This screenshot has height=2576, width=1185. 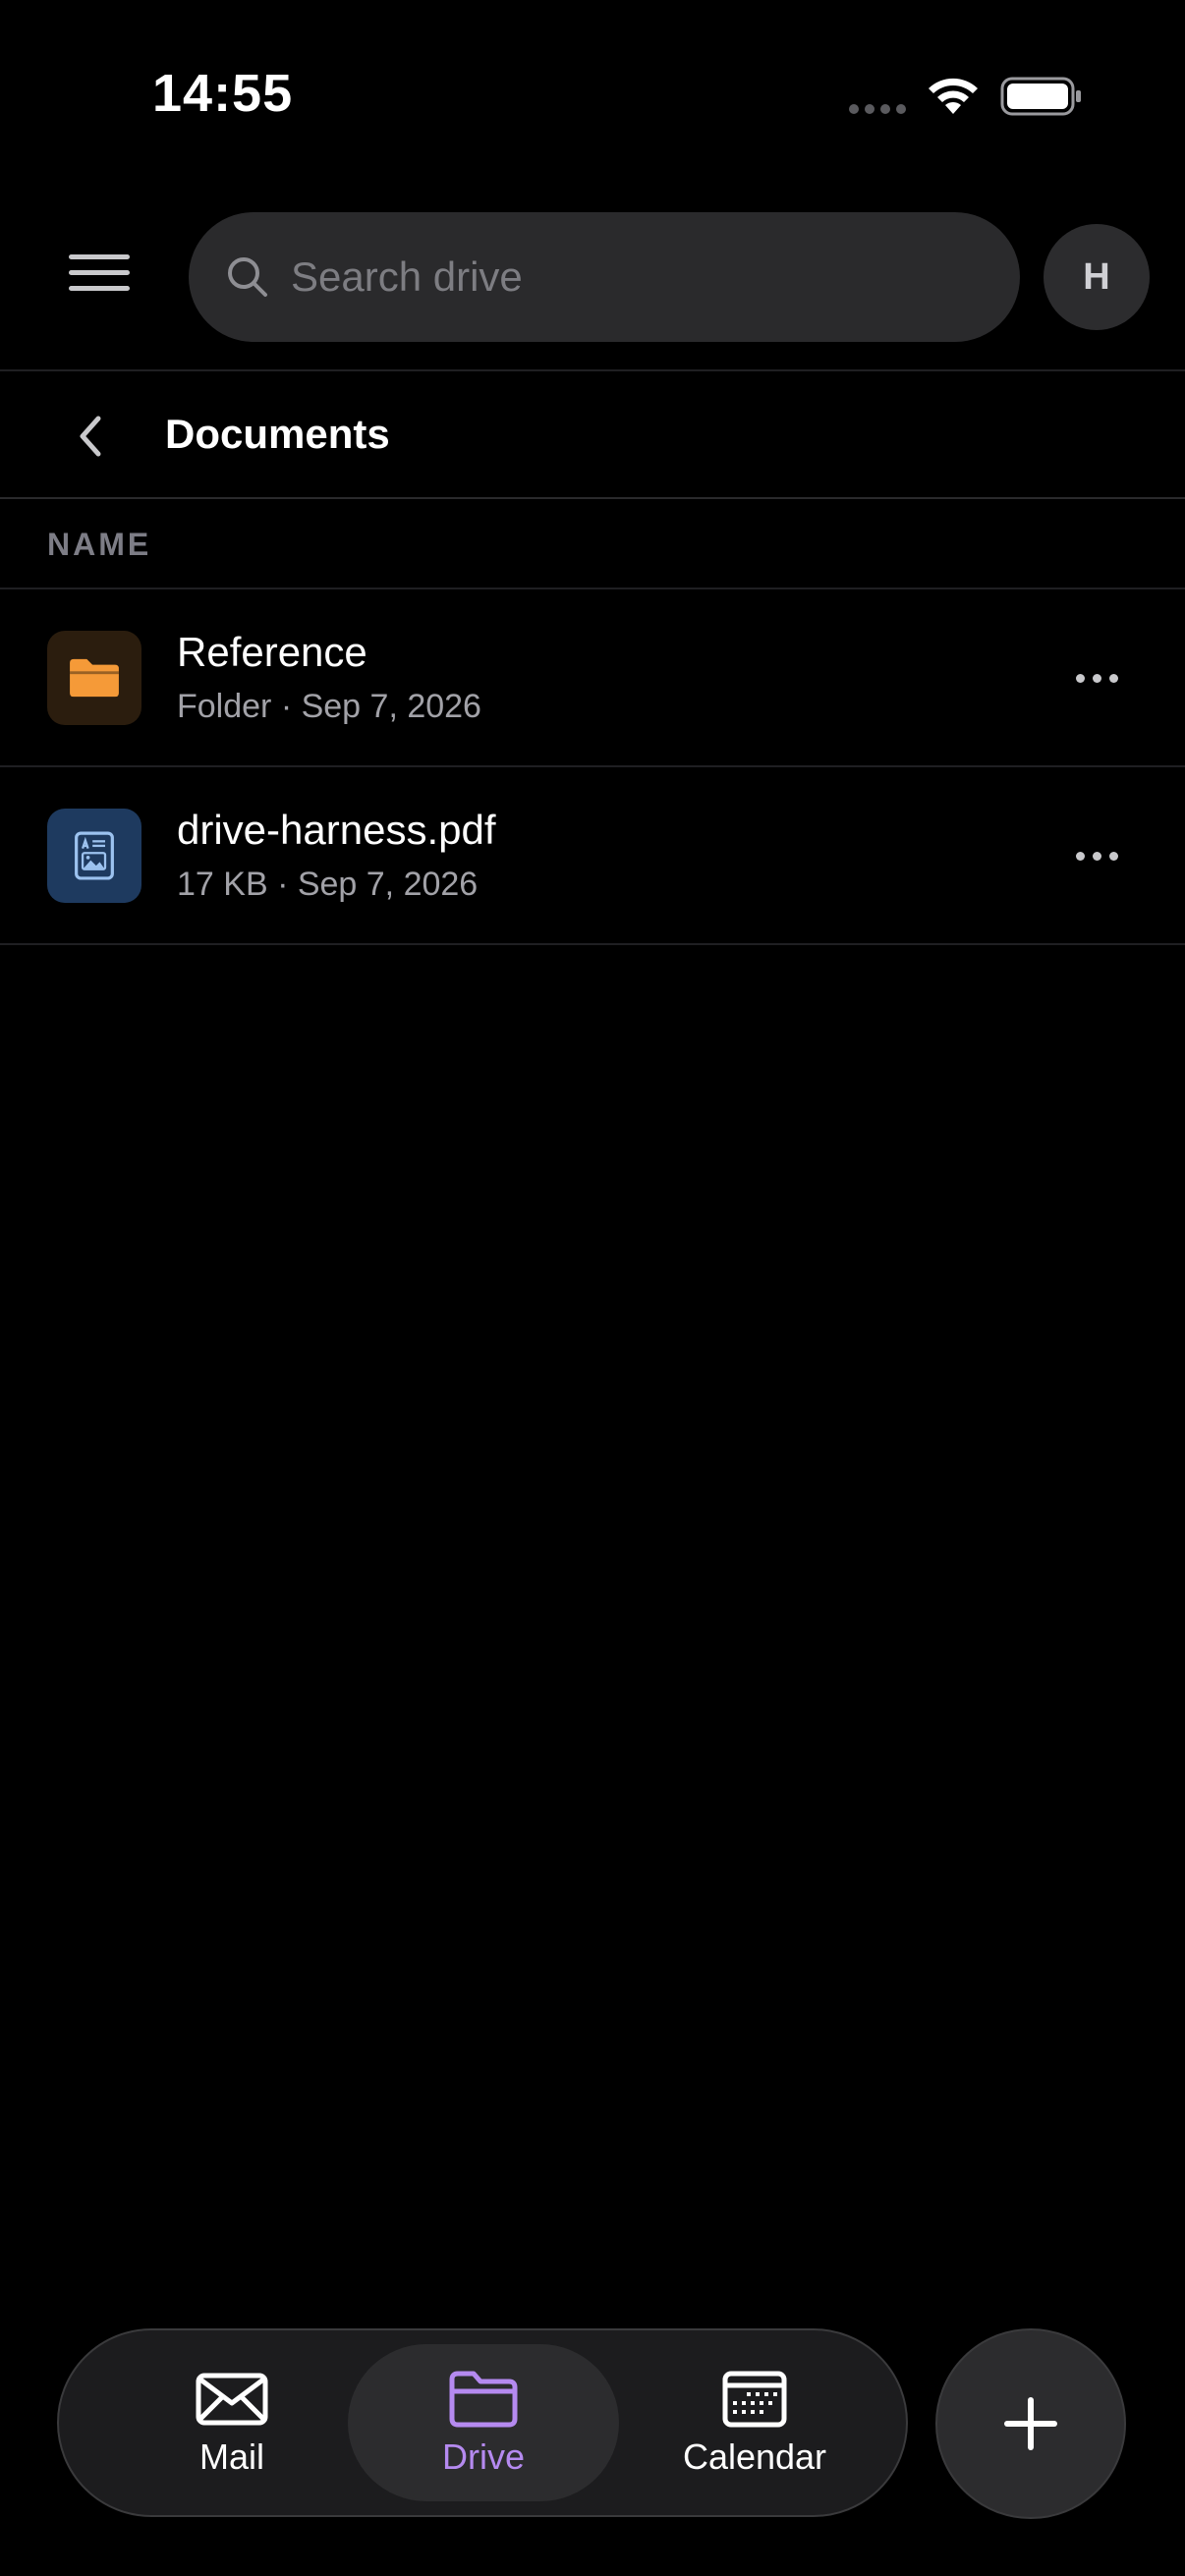 What do you see at coordinates (592, 544) in the screenshot?
I see `column-header: NAME` at bounding box center [592, 544].